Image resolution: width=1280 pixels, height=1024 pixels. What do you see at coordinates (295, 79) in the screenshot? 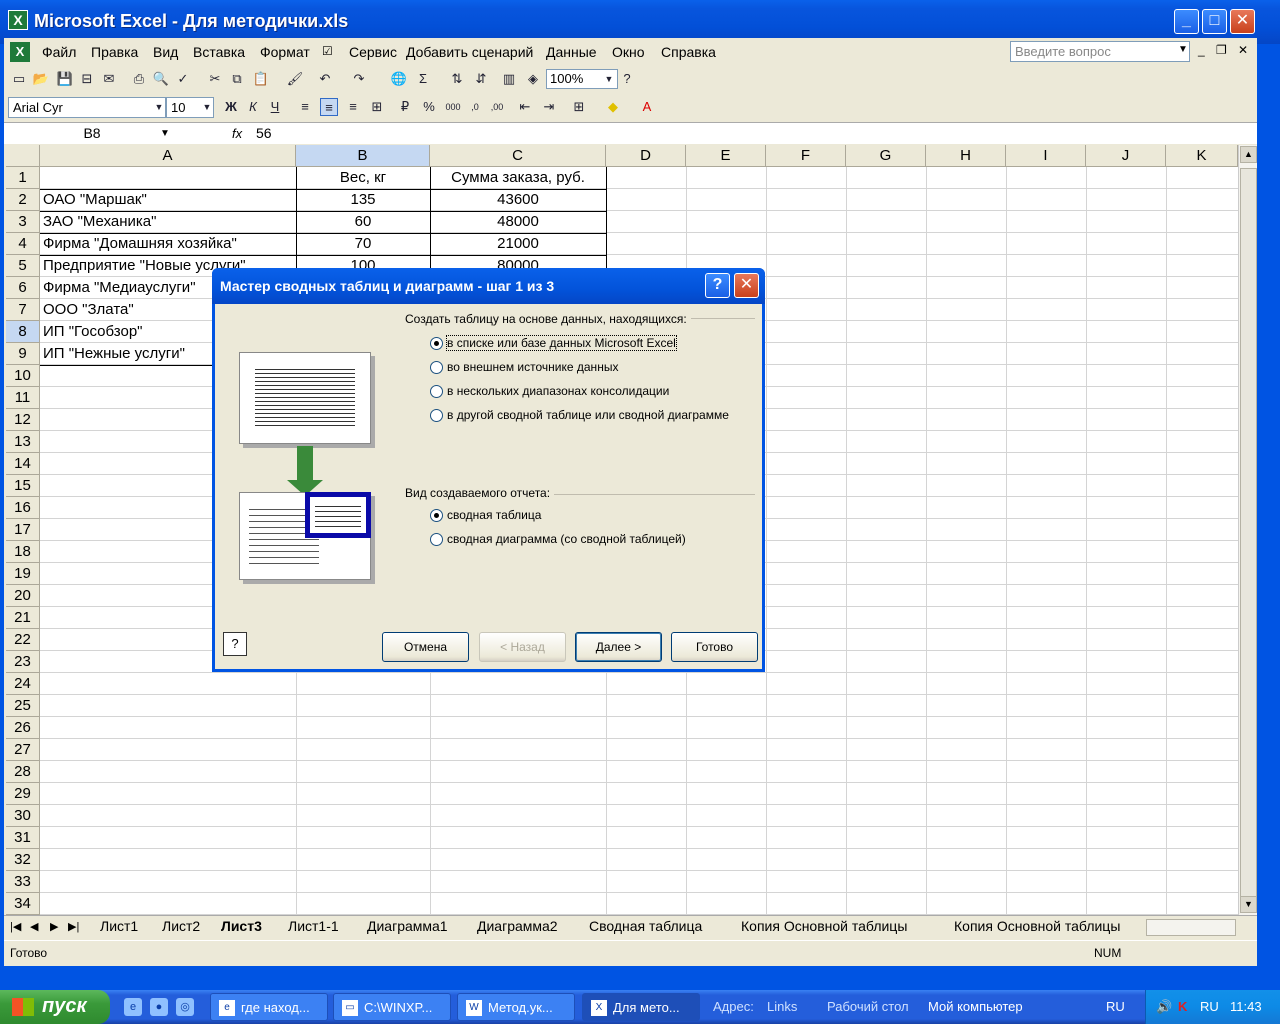
I see `format-painter-icon: 🖌` at bounding box center [295, 79].